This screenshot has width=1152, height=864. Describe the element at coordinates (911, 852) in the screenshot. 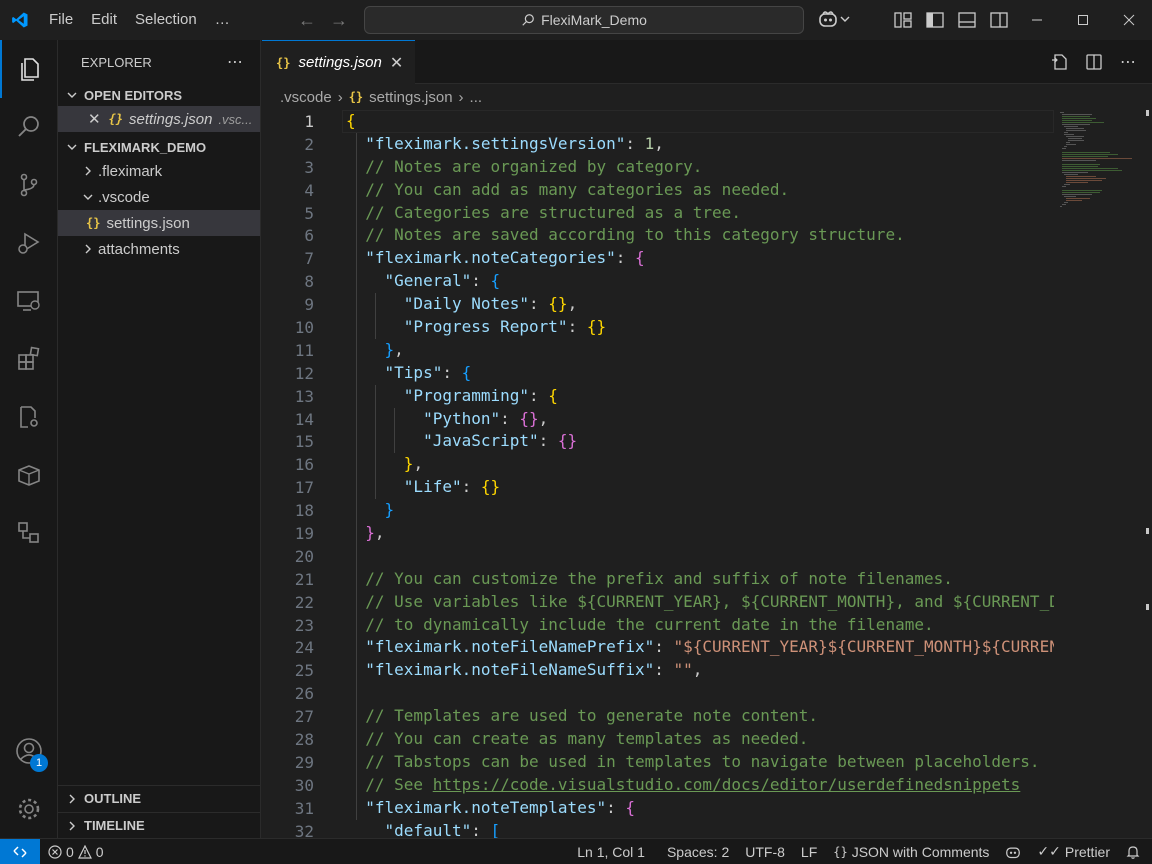

I see `language-mode: {} JSON with Comments` at that location.